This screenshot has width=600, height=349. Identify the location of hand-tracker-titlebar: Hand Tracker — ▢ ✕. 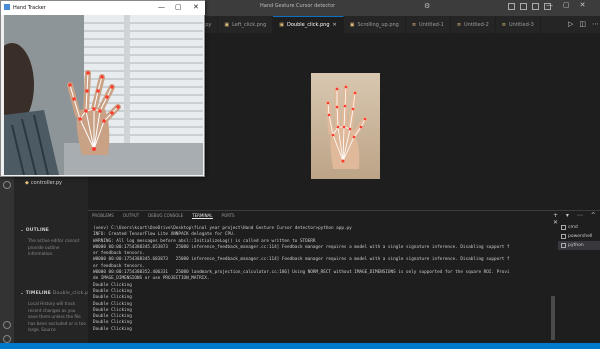
(103, 8).